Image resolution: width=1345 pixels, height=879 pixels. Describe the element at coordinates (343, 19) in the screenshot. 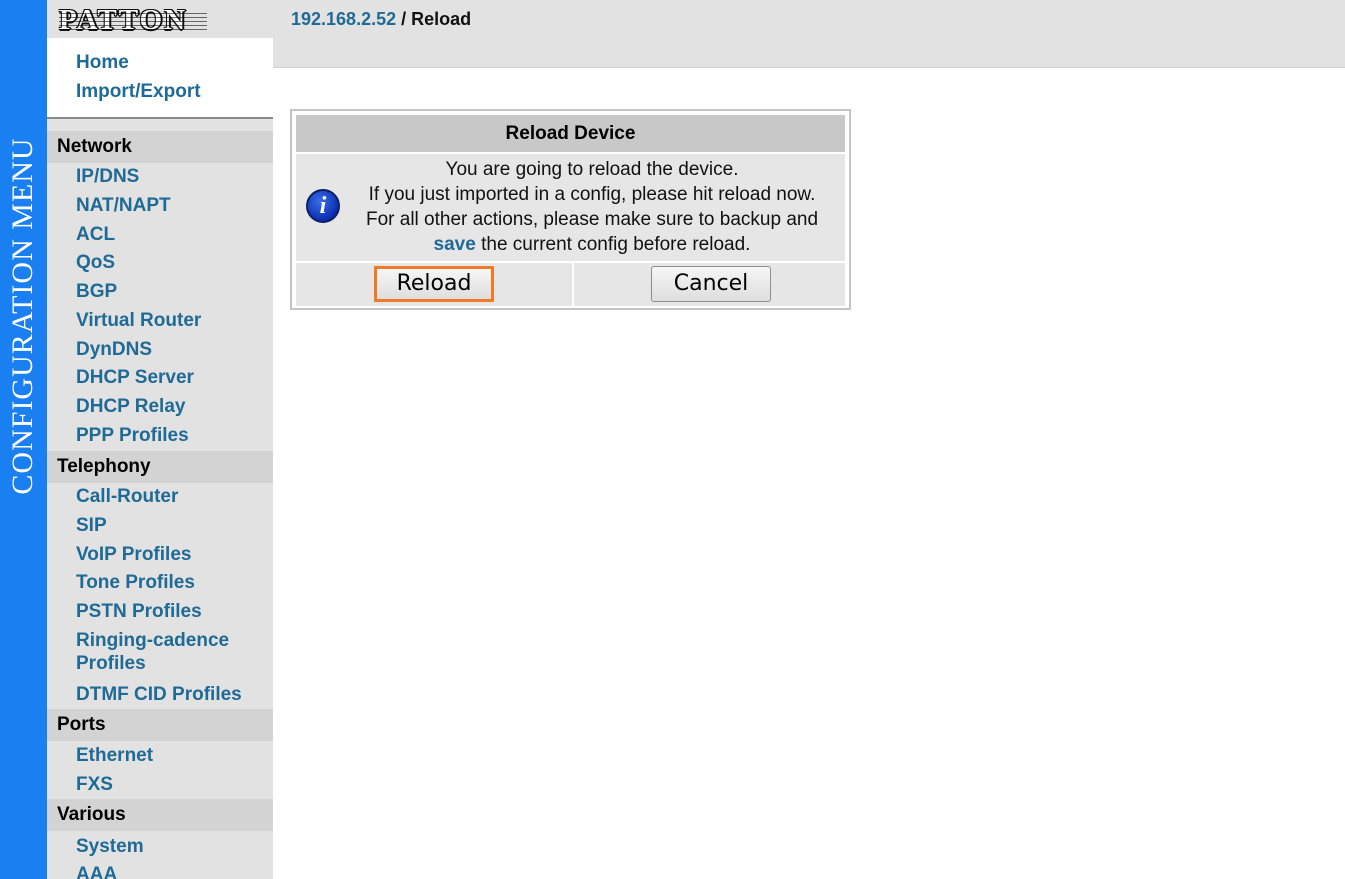

I see `breadcrumb-ip-link: 192.168.2.52` at that location.